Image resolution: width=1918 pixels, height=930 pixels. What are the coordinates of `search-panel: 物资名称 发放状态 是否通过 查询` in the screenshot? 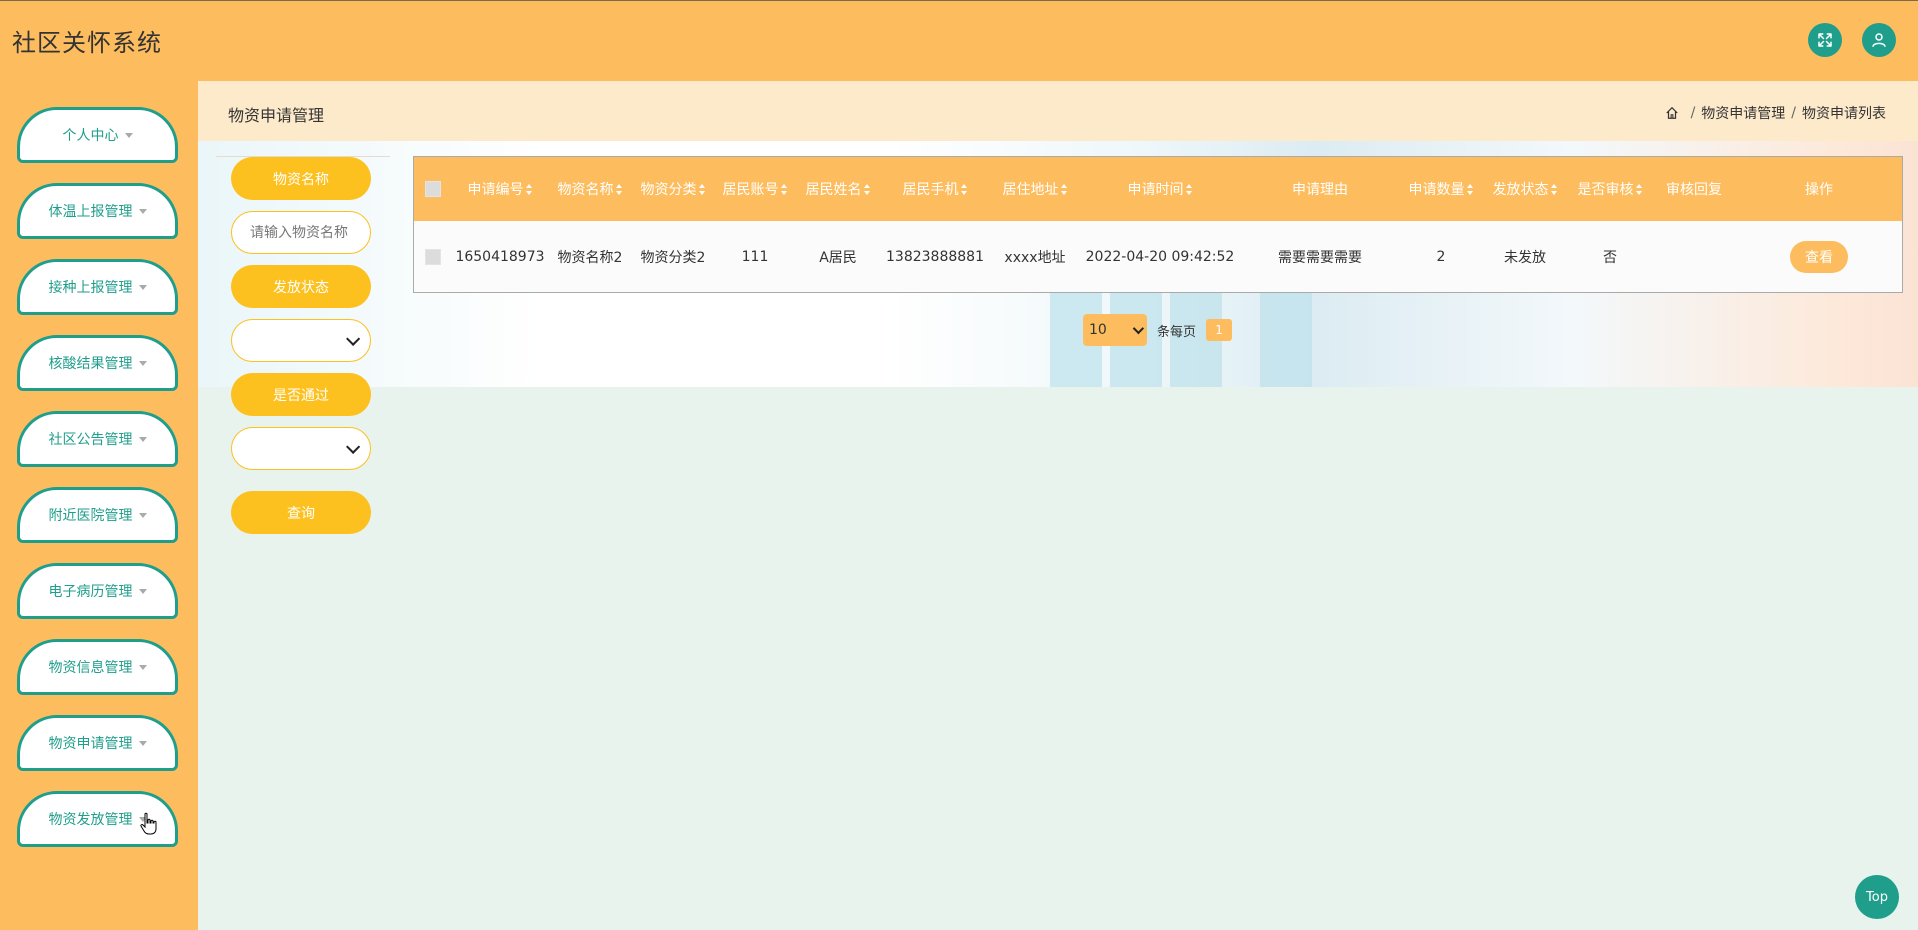 It's located at (303, 371).